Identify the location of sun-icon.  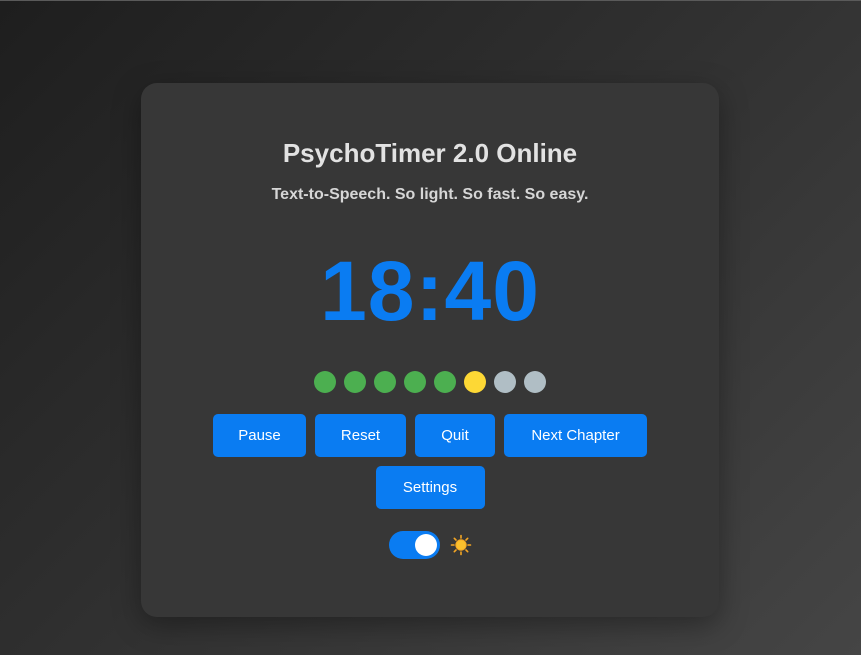
(460, 545).